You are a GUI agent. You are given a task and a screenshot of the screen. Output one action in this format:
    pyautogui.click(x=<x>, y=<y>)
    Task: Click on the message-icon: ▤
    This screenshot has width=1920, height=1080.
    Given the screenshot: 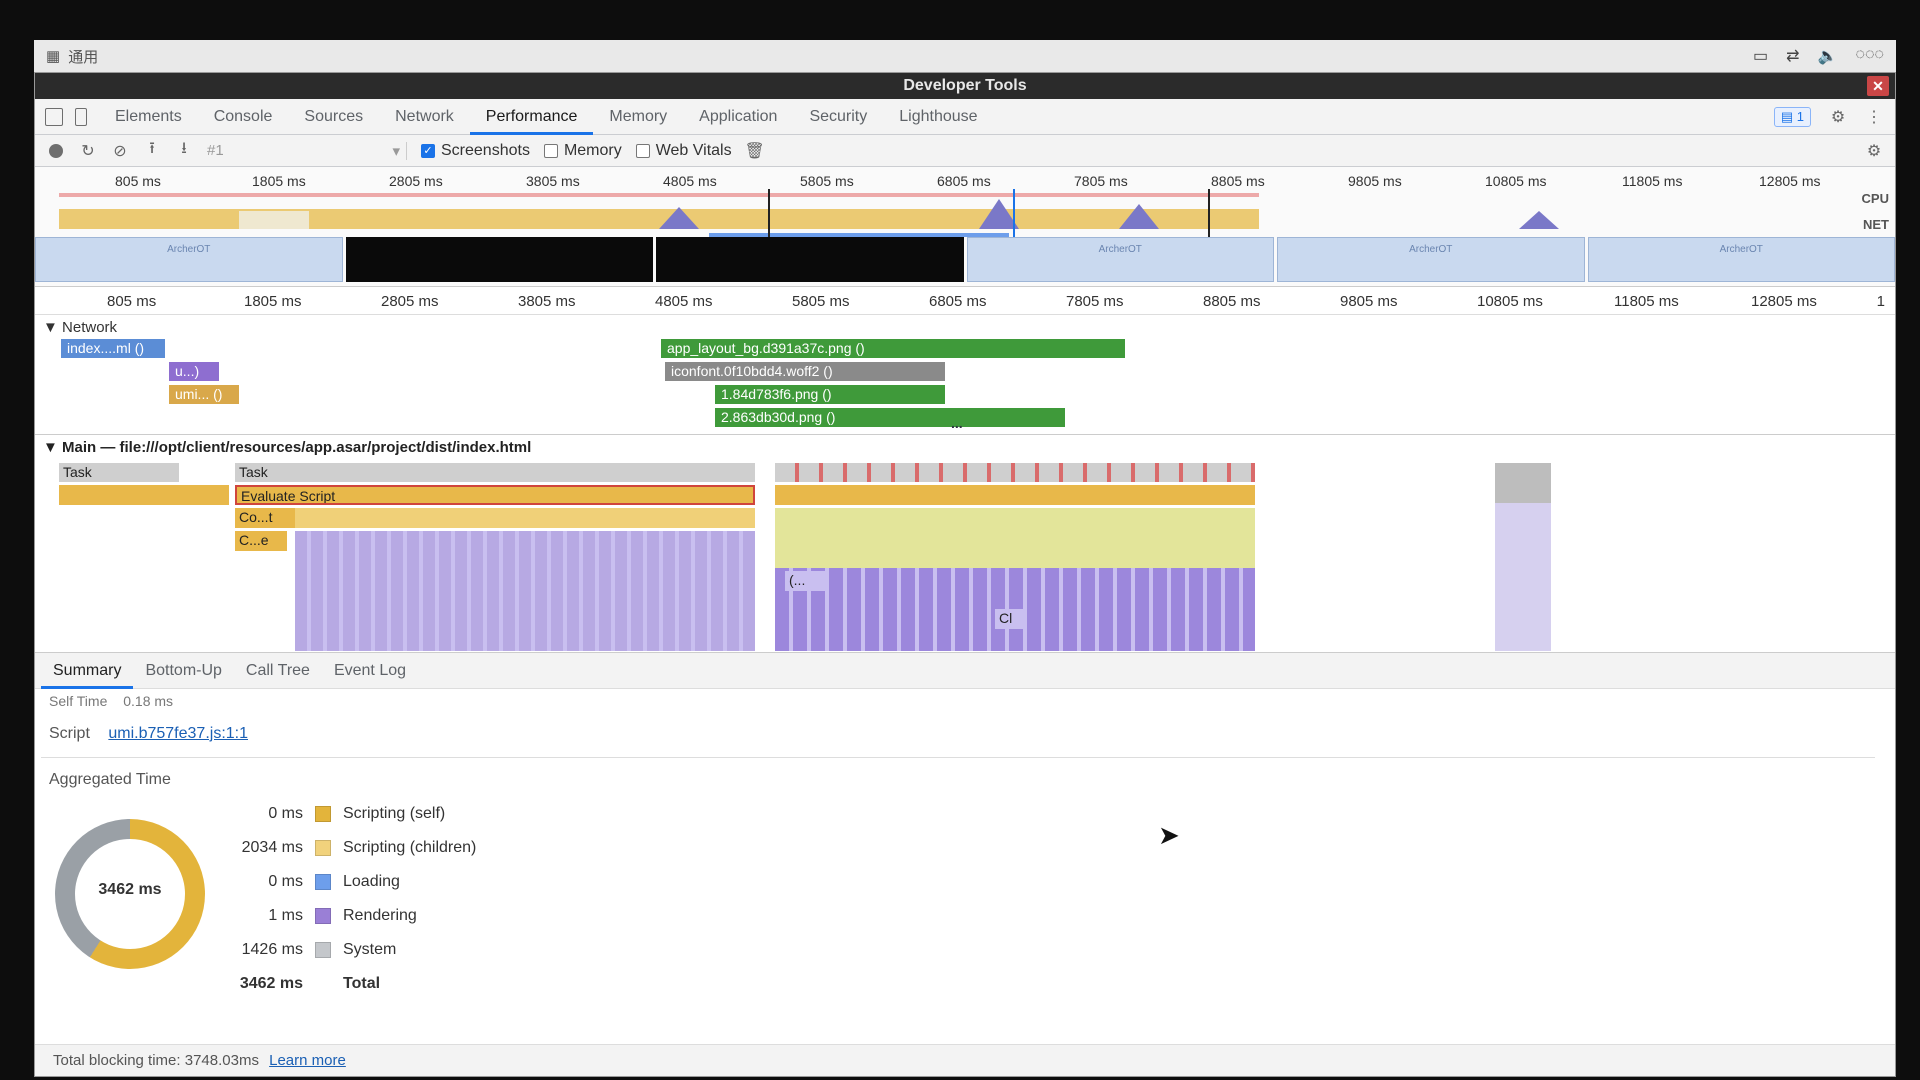 What is the action you would take?
    pyautogui.click(x=1788, y=116)
    